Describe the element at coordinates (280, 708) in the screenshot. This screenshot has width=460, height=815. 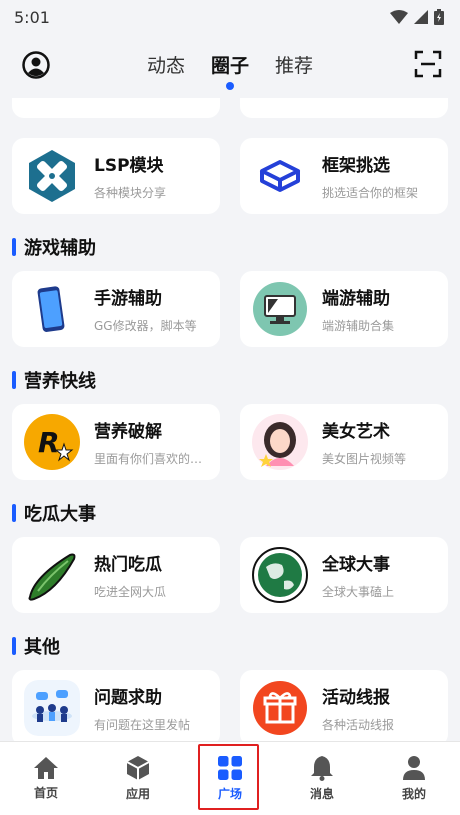
I see `gift-icon` at that location.